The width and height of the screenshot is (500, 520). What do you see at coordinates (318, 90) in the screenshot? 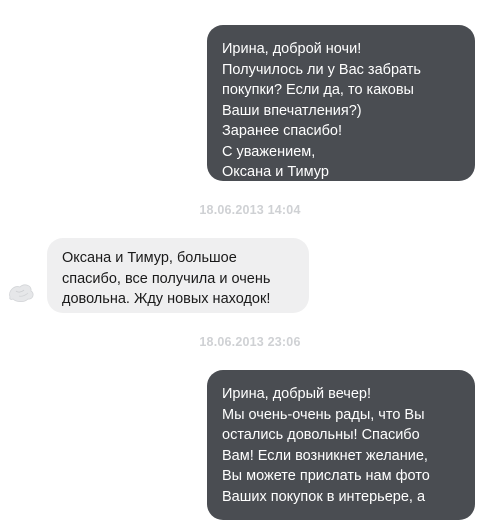
I see `message-text-line: покупки? Если да, то каковы` at bounding box center [318, 90].